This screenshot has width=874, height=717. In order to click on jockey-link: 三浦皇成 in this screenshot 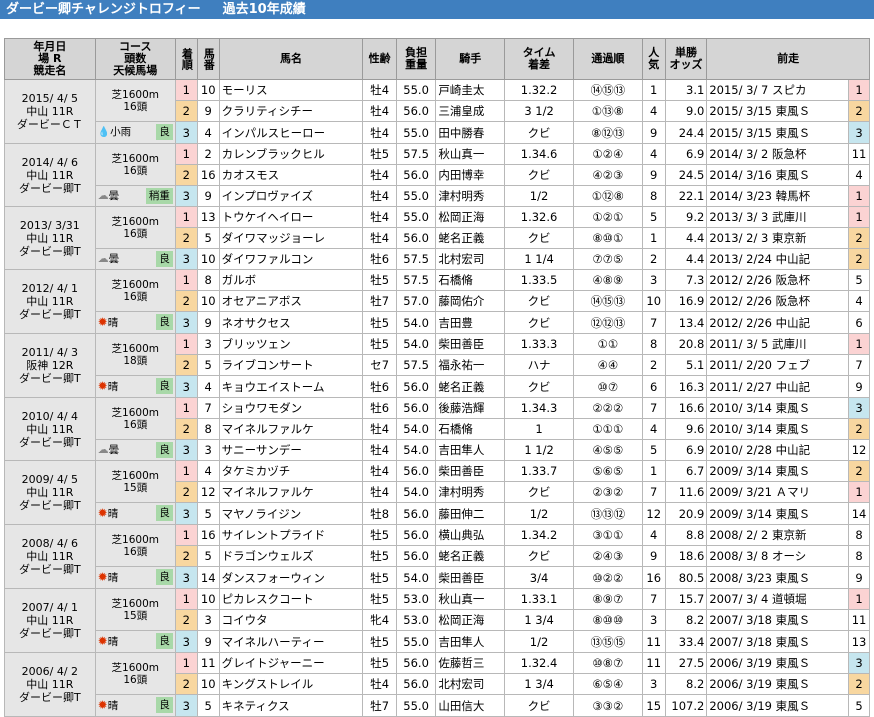, I will do `click(470, 111)`.